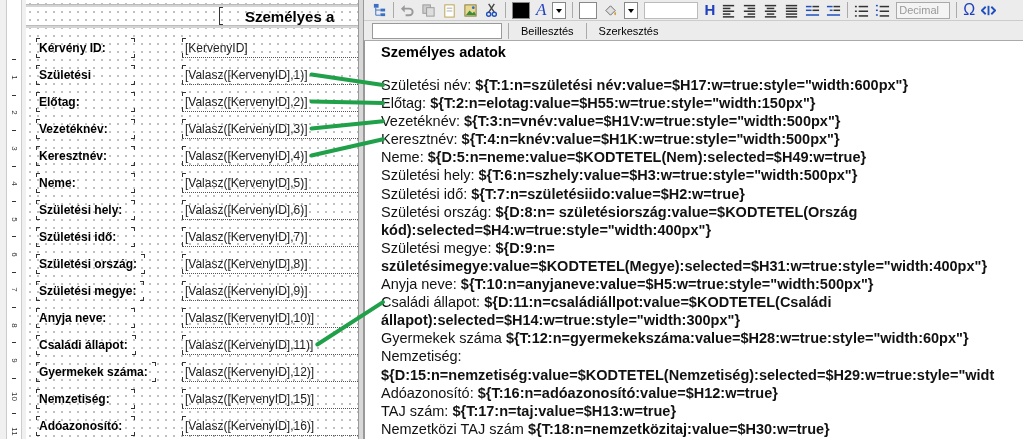 This screenshot has height=439, width=1023. I want to click on highlight-swatch, so click(588, 10).